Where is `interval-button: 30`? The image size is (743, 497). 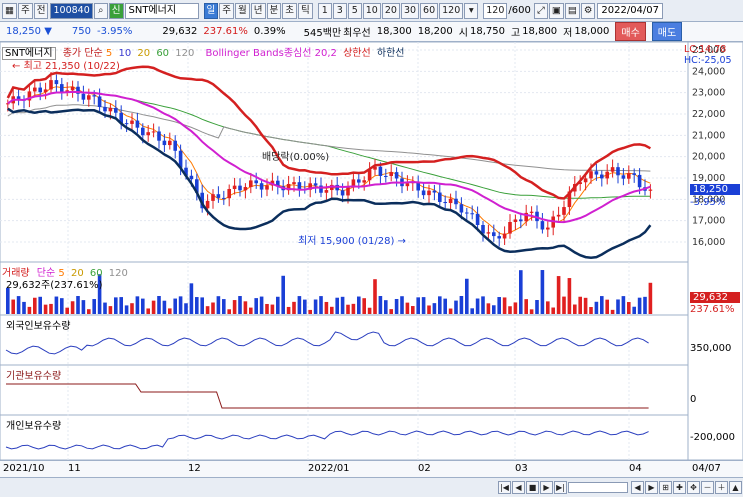 interval-button: 30 is located at coordinates (410, 10).